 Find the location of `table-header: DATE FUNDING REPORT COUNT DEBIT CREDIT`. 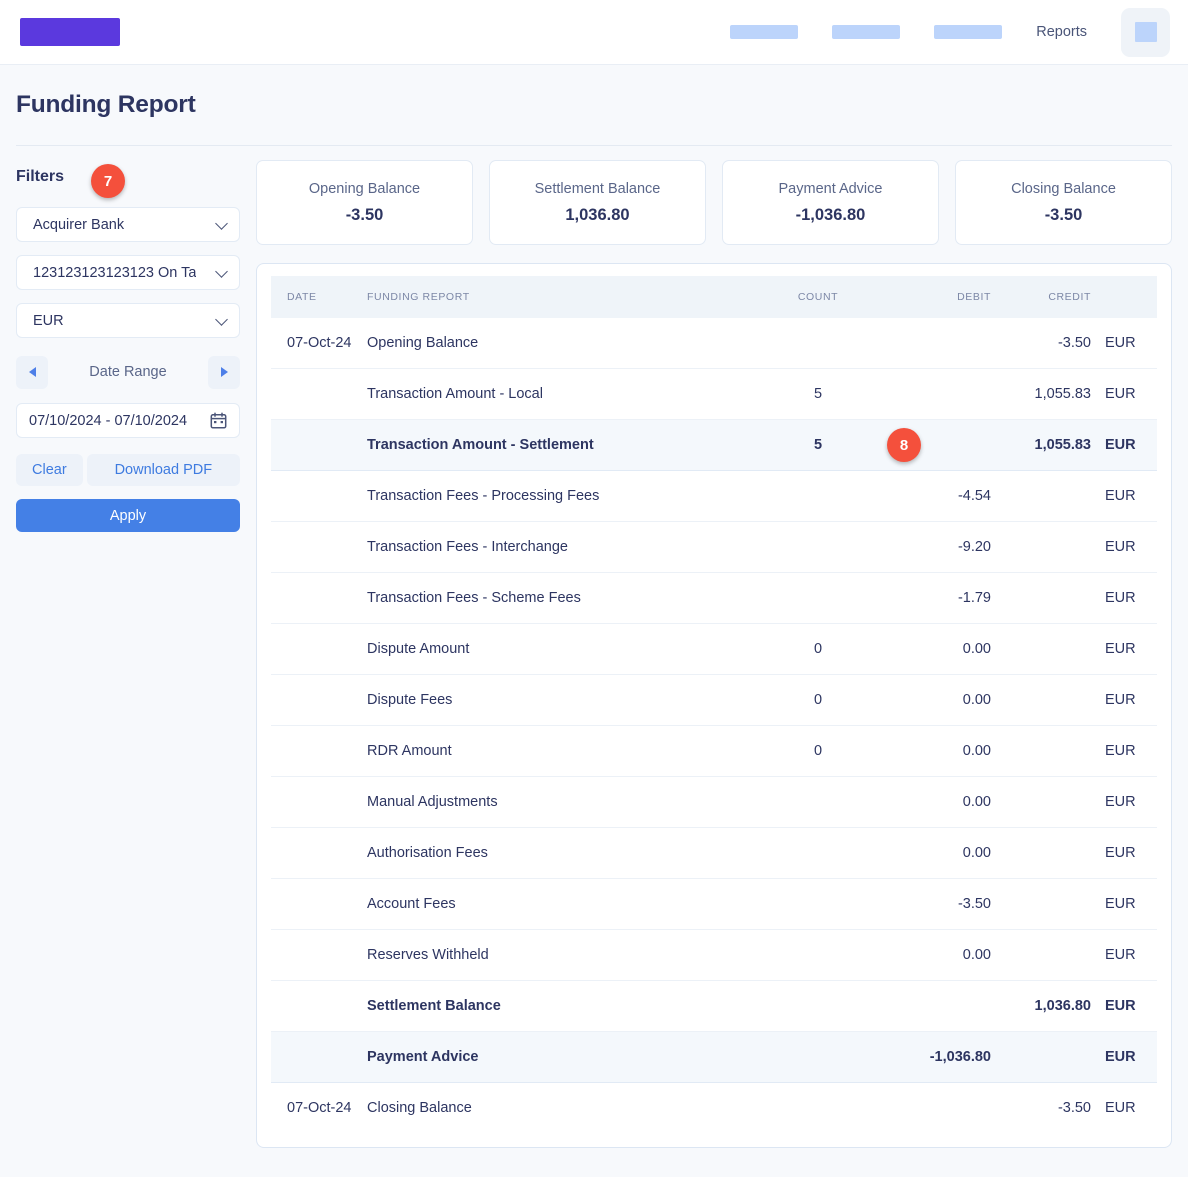

table-header: DATE FUNDING REPORT COUNT DEBIT CREDIT is located at coordinates (714, 297).